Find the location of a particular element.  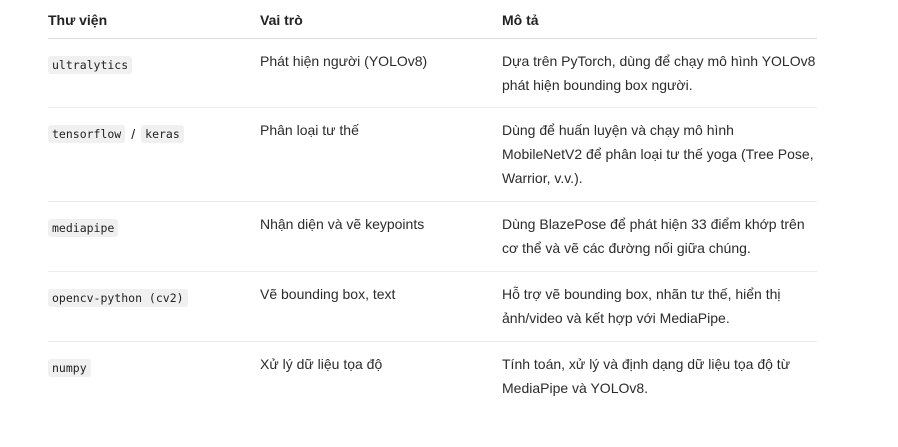

header-library: Thư viện is located at coordinates (78, 20).